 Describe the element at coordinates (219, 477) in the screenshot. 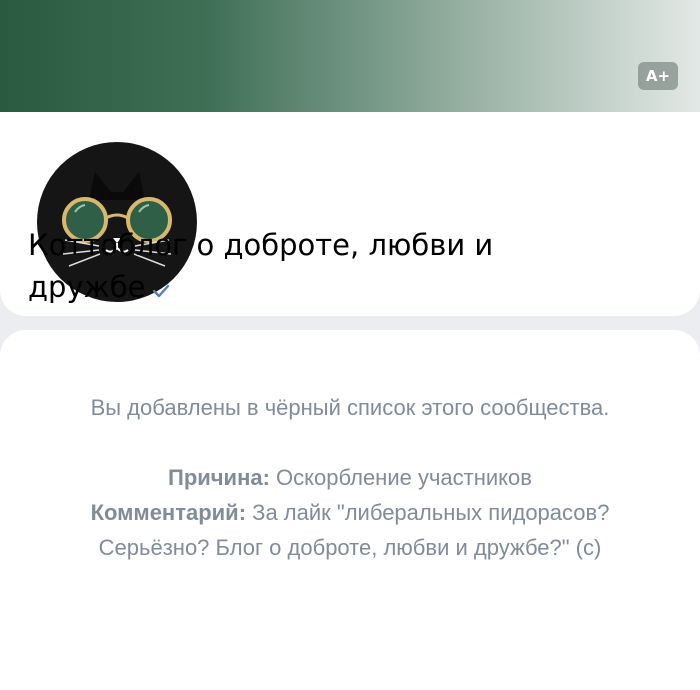

I see `reason-label: Причина:` at that location.